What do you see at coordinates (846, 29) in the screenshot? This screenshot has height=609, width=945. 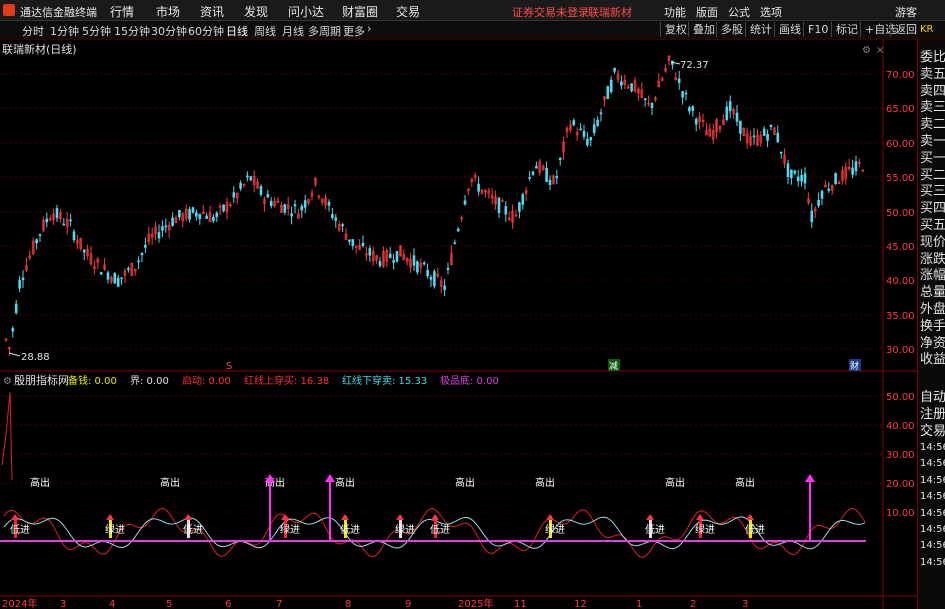 I see `tool-biaoji: 标记` at bounding box center [846, 29].